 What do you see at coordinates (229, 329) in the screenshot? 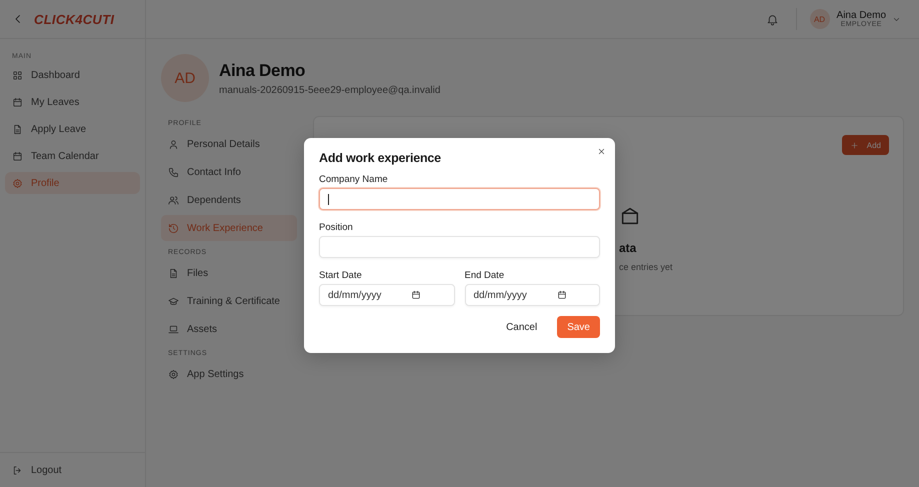
I see `profile-menu-item: Assets` at bounding box center [229, 329].